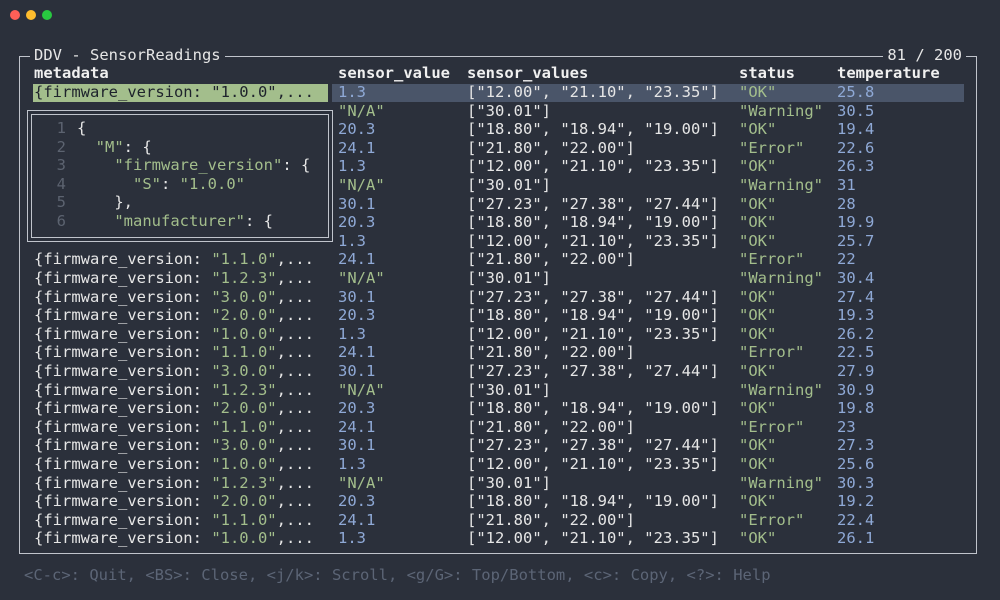  Describe the element at coordinates (855, 241) in the screenshot. I see `cell-temperature: 25.7` at that location.